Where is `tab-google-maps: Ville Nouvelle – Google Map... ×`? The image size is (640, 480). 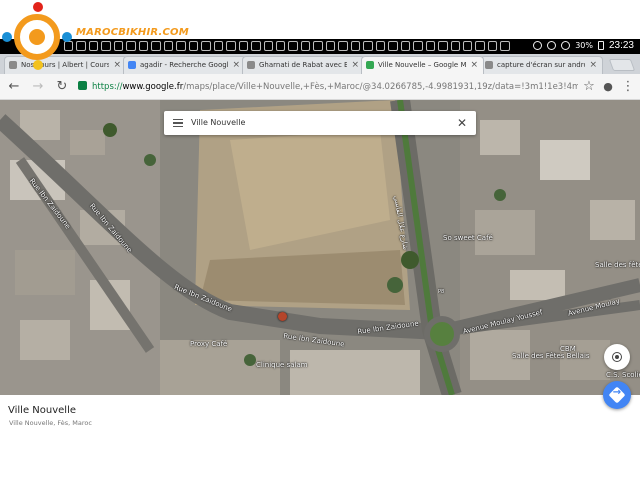 tab-google-maps: Ville Nouvelle – Google Map... × is located at coordinates (422, 65).